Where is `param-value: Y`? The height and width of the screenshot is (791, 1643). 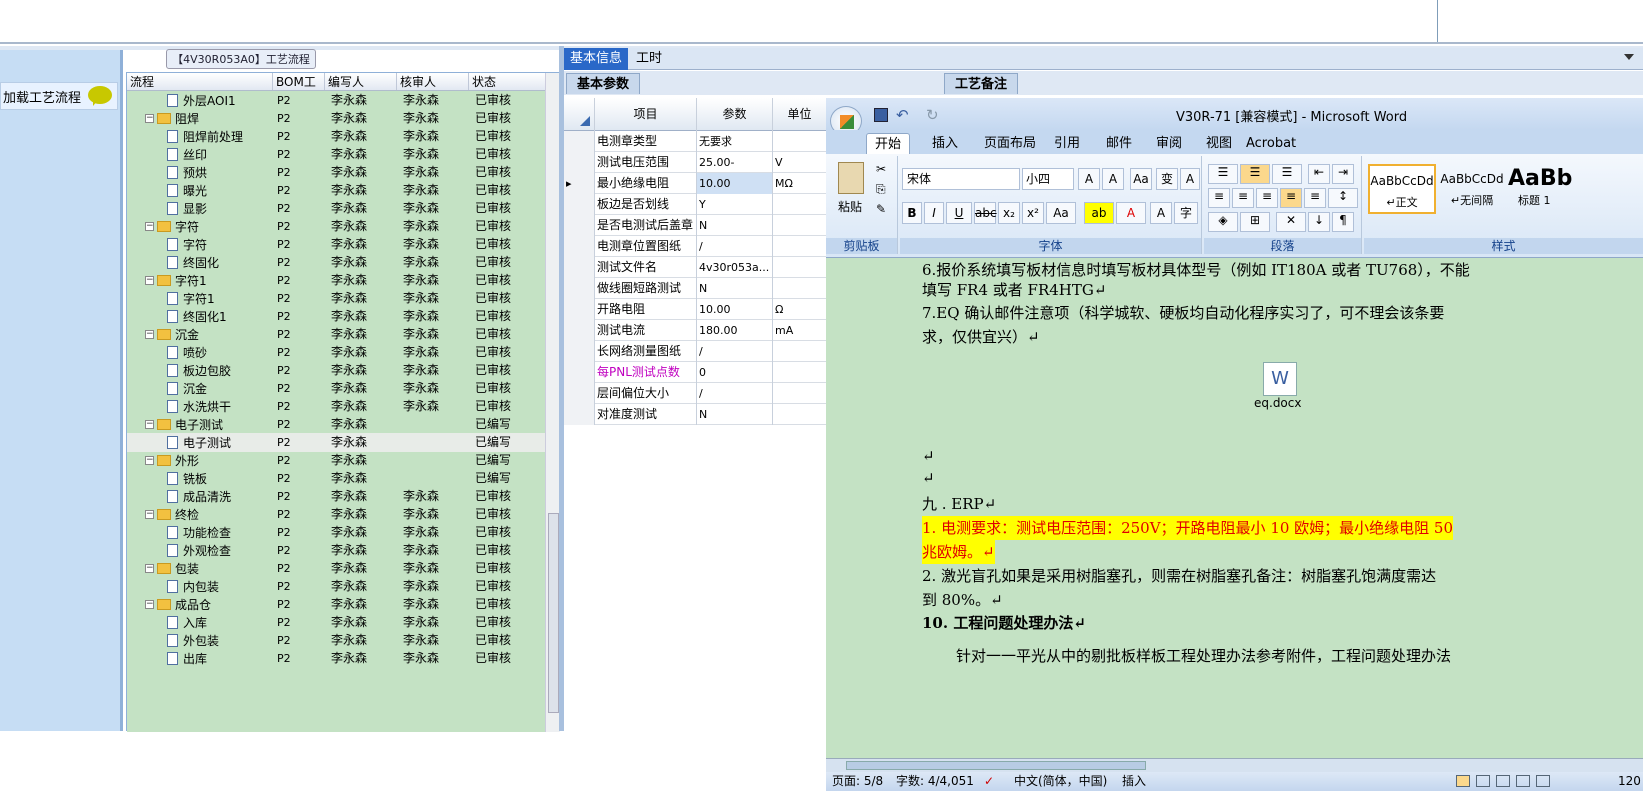 param-value: Y is located at coordinates (735, 204).